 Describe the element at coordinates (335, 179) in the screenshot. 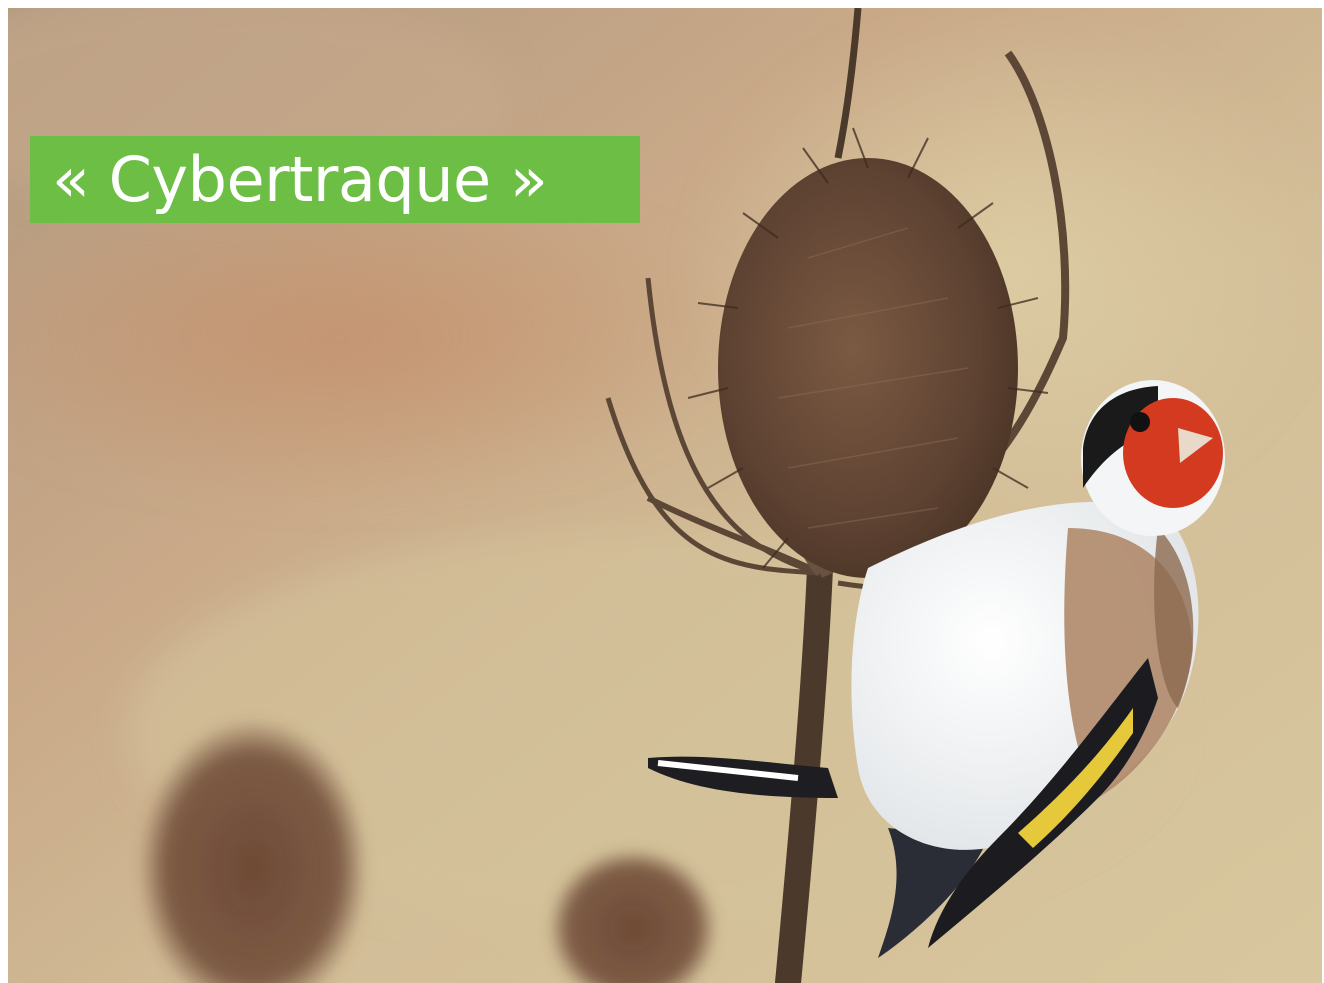

I see `title-banner: « Cybertraque »` at that location.